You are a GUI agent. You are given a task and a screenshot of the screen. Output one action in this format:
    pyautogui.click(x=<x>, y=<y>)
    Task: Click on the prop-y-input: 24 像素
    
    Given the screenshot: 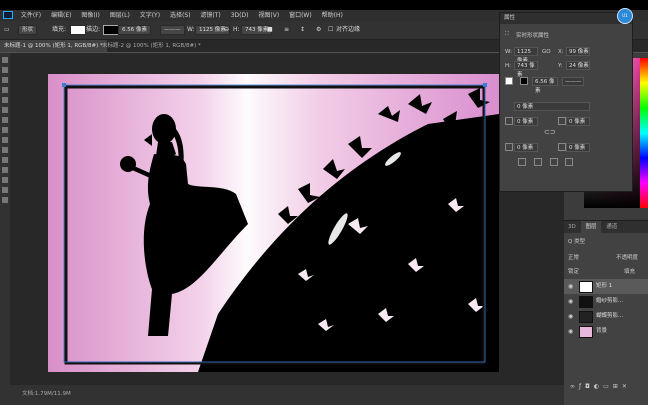 What is the action you would take?
    pyautogui.click(x=578, y=65)
    